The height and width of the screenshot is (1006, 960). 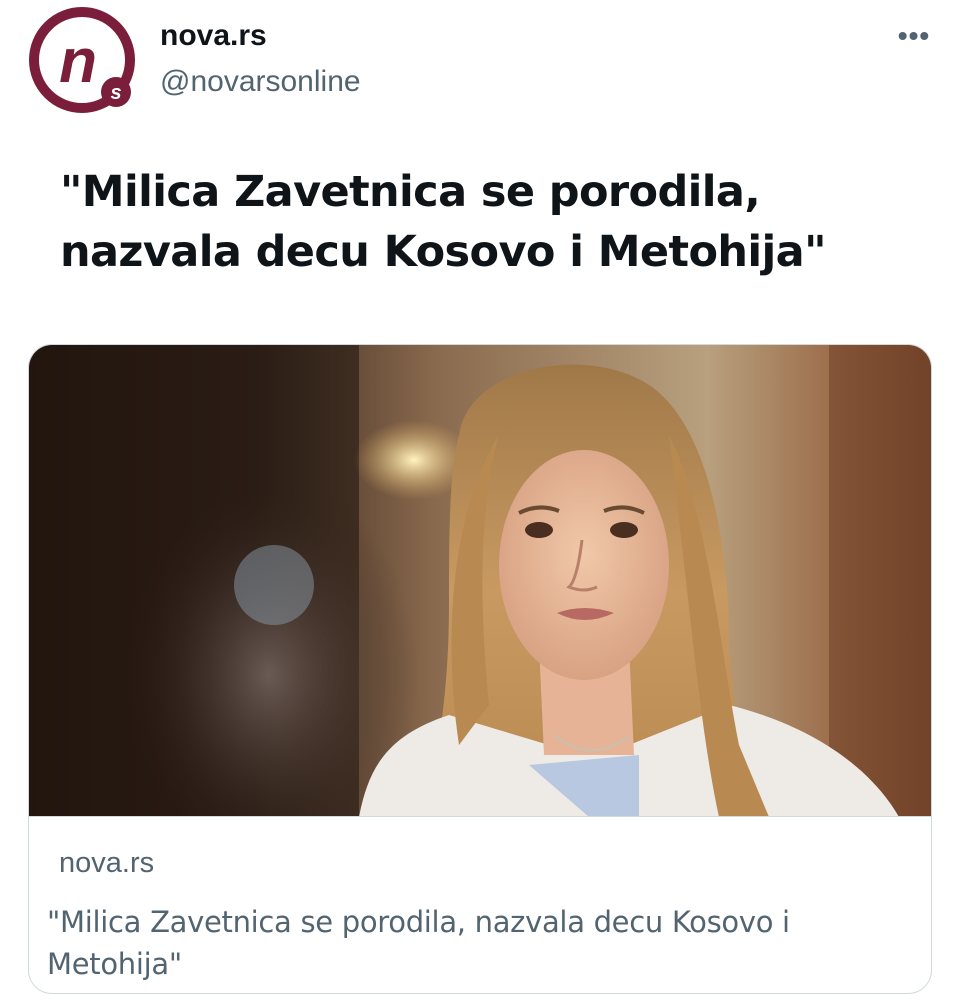 I want to click on svg-text: n, so click(x=78, y=61).